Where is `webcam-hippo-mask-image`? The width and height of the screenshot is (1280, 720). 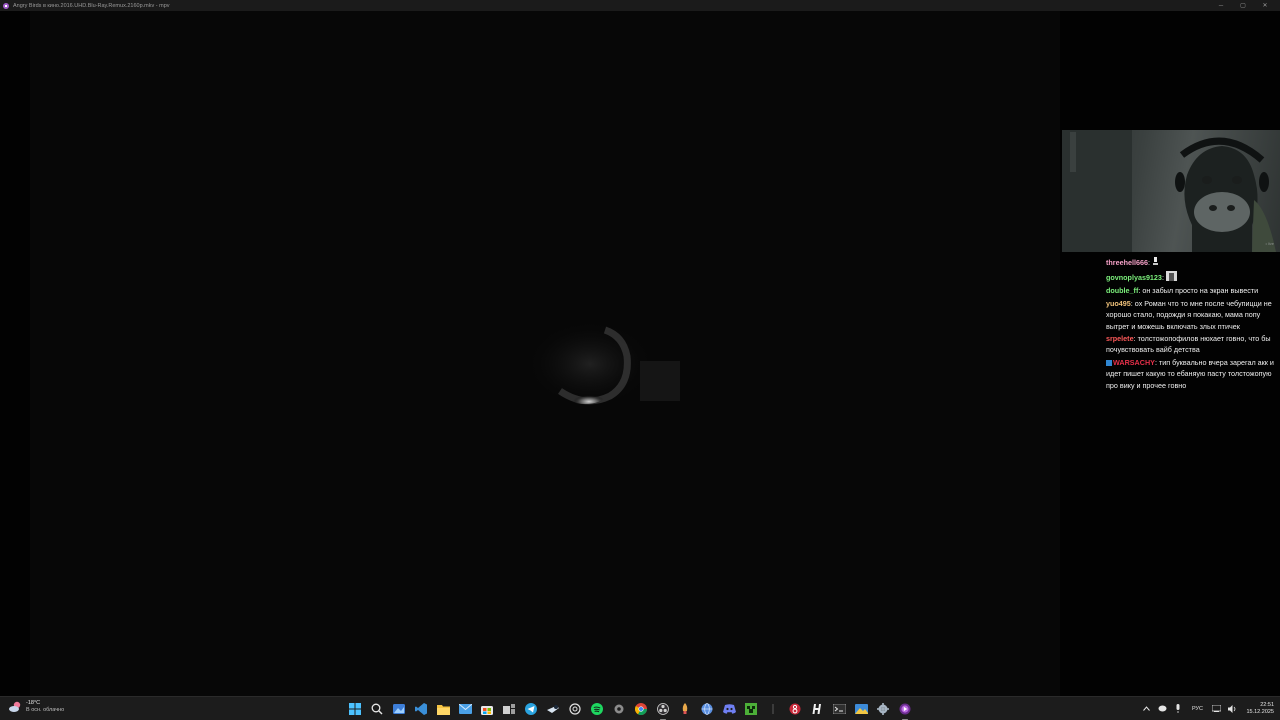 webcam-hippo-mask-image is located at coordinates (1169, 191).